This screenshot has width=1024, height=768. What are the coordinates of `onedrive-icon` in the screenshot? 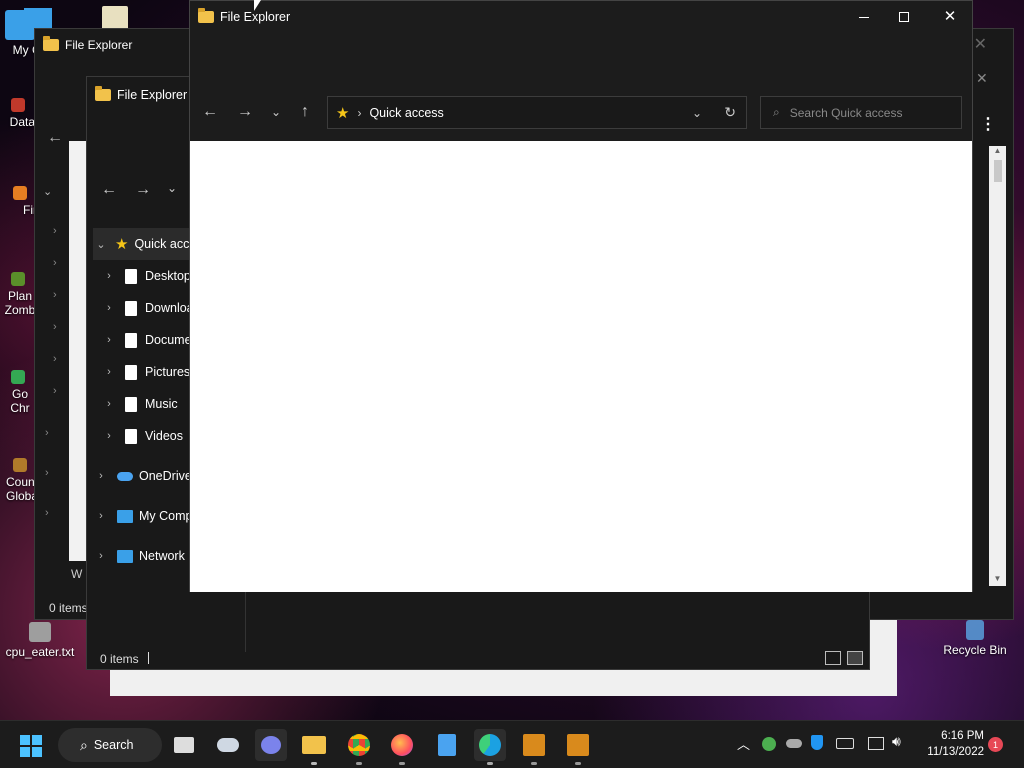 It's located at (794, 743).